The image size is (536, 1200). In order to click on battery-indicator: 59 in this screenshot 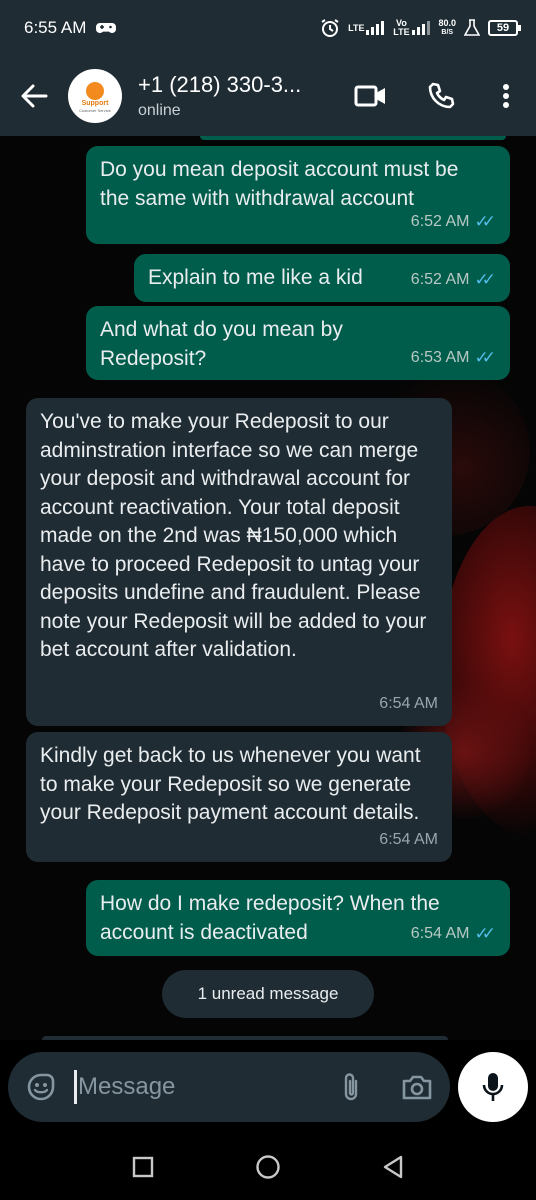, I will do `click(504, 28)`.